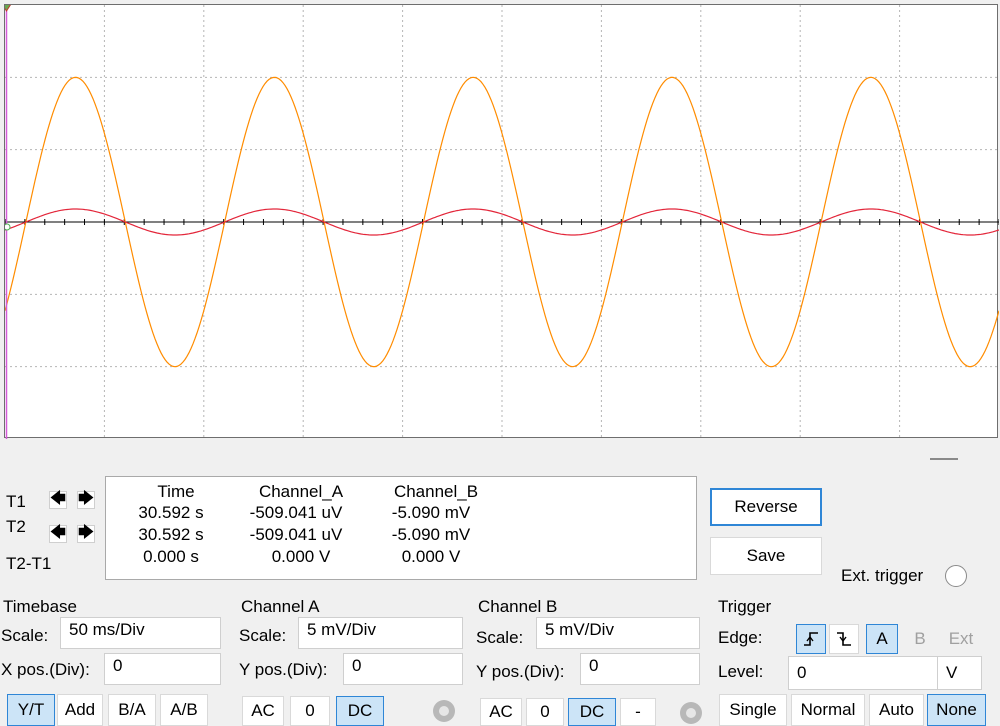  I want to click on trigger-level-input: 0, so click(863, 673).